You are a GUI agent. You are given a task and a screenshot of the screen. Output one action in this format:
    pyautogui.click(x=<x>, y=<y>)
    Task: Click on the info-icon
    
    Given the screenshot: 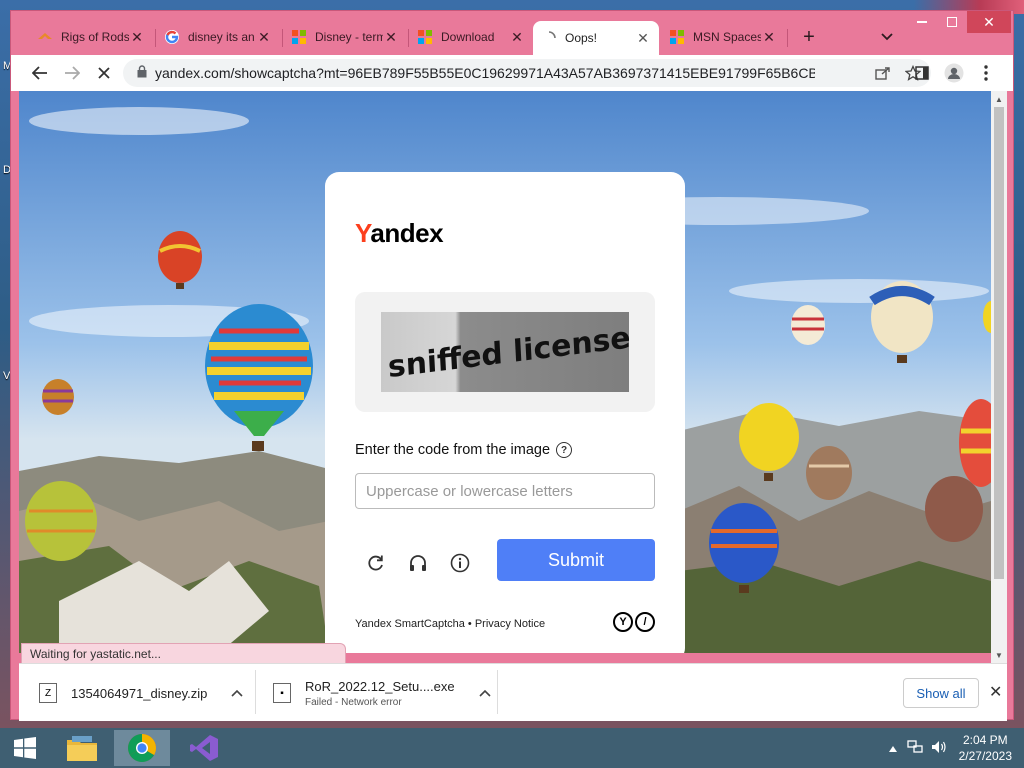 What is the action you would take?
    pyautogui.click(x=460, y=563)
    